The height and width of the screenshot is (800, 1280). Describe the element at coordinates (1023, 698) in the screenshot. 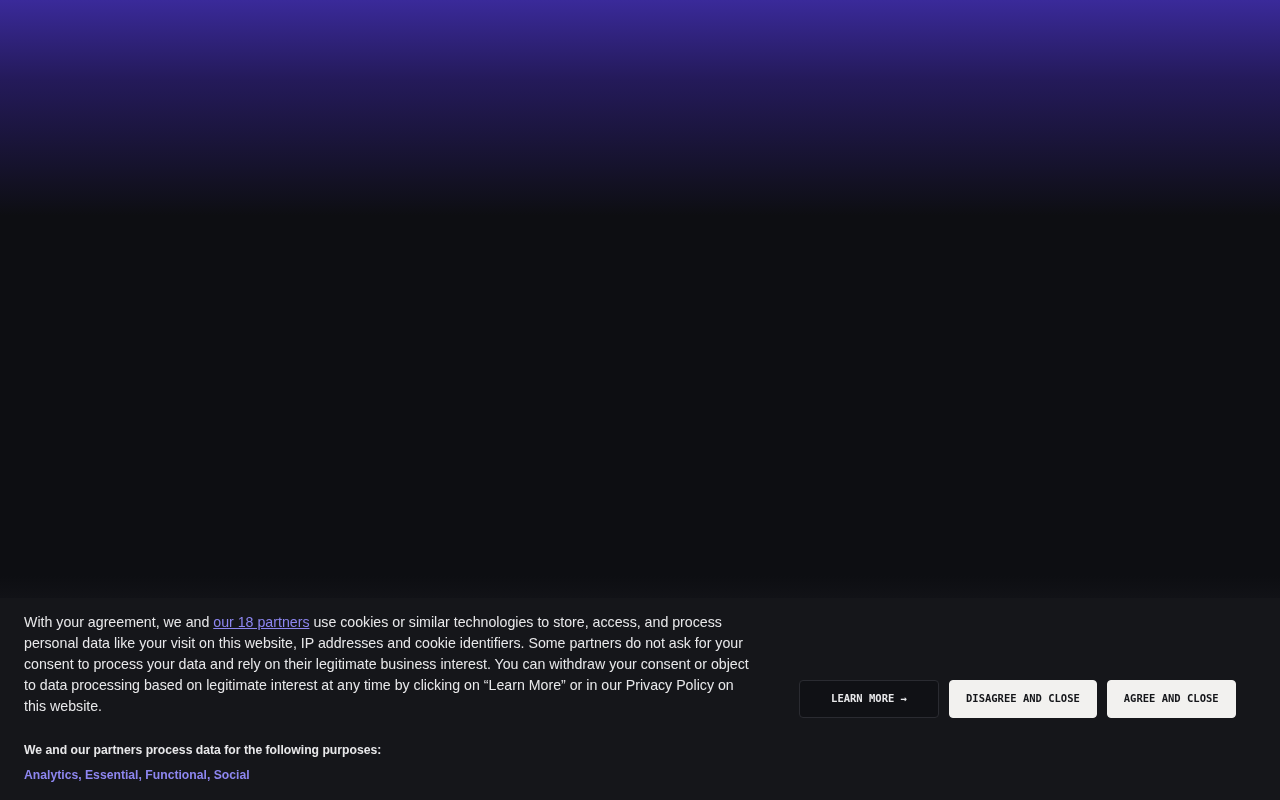

I see `disagree-button: DISAGREE AND CLOSE` at that location.